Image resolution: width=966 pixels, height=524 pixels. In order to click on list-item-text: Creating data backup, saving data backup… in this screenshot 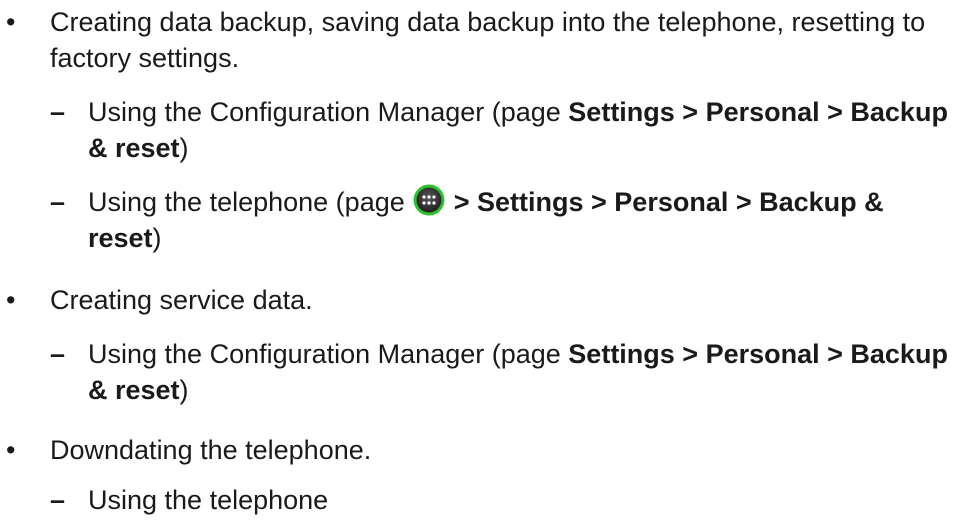, I will do `click(488, 40)`.